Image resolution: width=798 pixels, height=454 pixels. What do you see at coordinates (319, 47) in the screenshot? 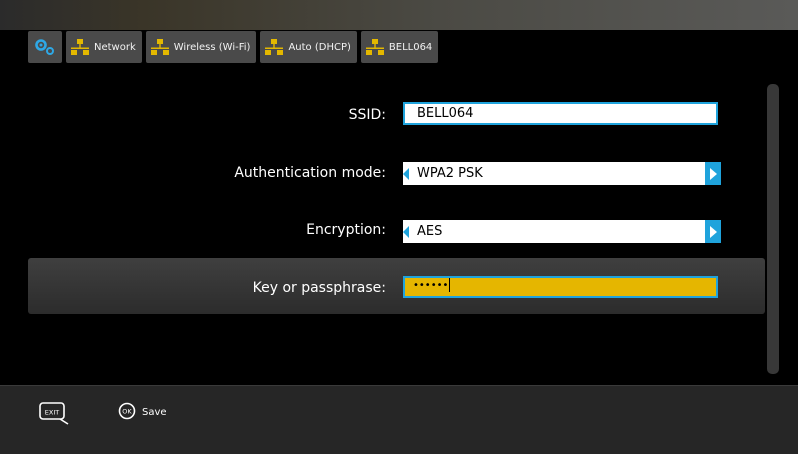
I see `breadcrumb-label: Auto (DHCP)` at bounding box center [319, 47].